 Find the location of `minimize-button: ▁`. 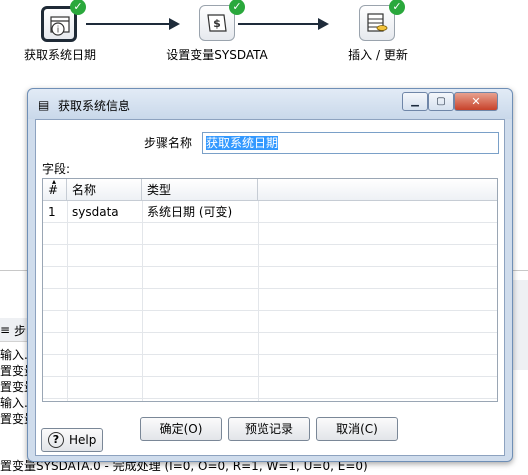

minimize-button: ▁ is located at coordinates (415, 101).